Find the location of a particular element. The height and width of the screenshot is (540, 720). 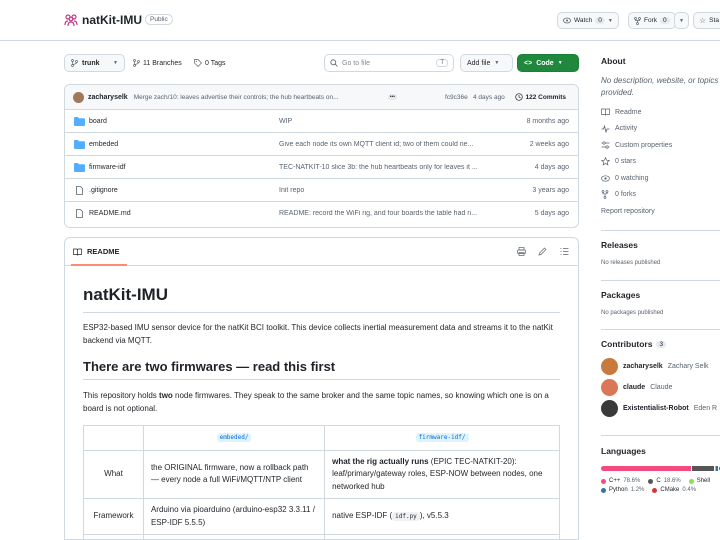

file-name: embeded is located at coordinates (103, 144).